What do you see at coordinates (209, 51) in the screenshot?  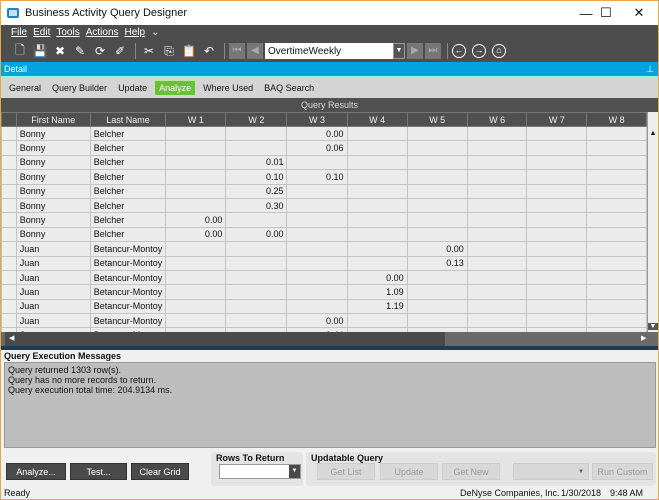 I see `undo-icon: ↶` at bounding box center [209, 51].